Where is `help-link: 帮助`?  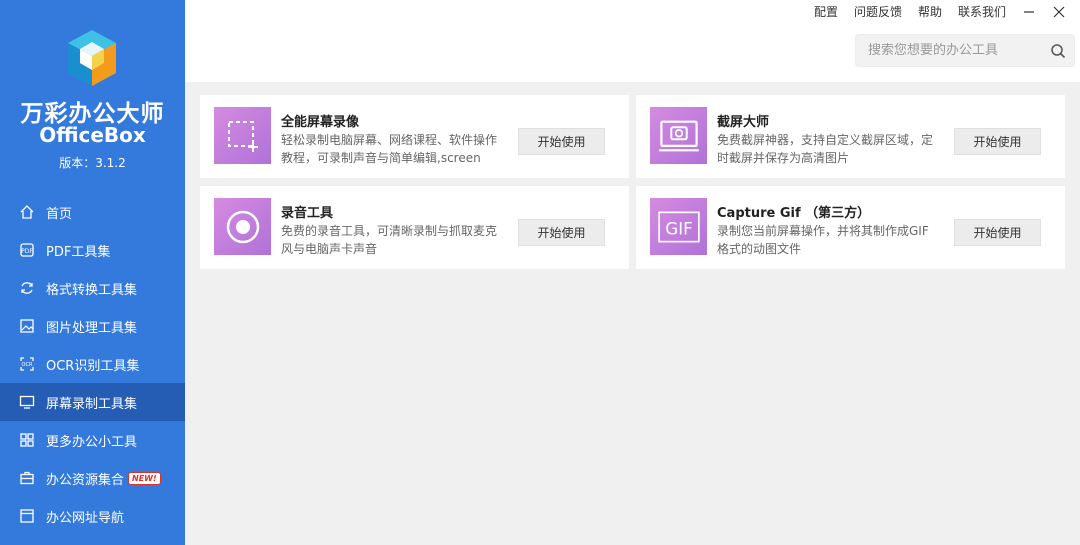
help-link: 帮助 is located at coordinates (930, 11).